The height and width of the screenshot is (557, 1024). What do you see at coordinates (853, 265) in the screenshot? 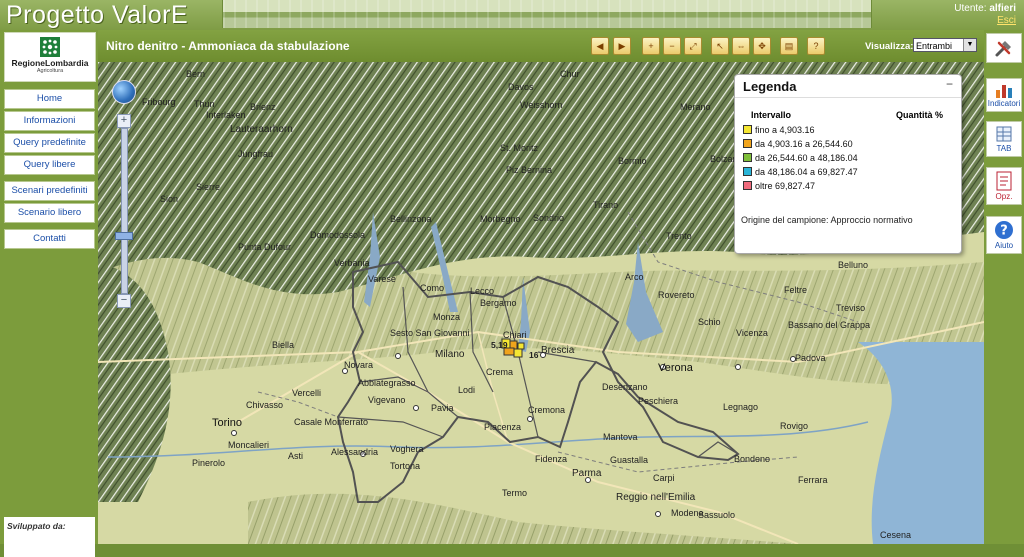
I see `place-label: Belluno` at bounding box center [853, 265].